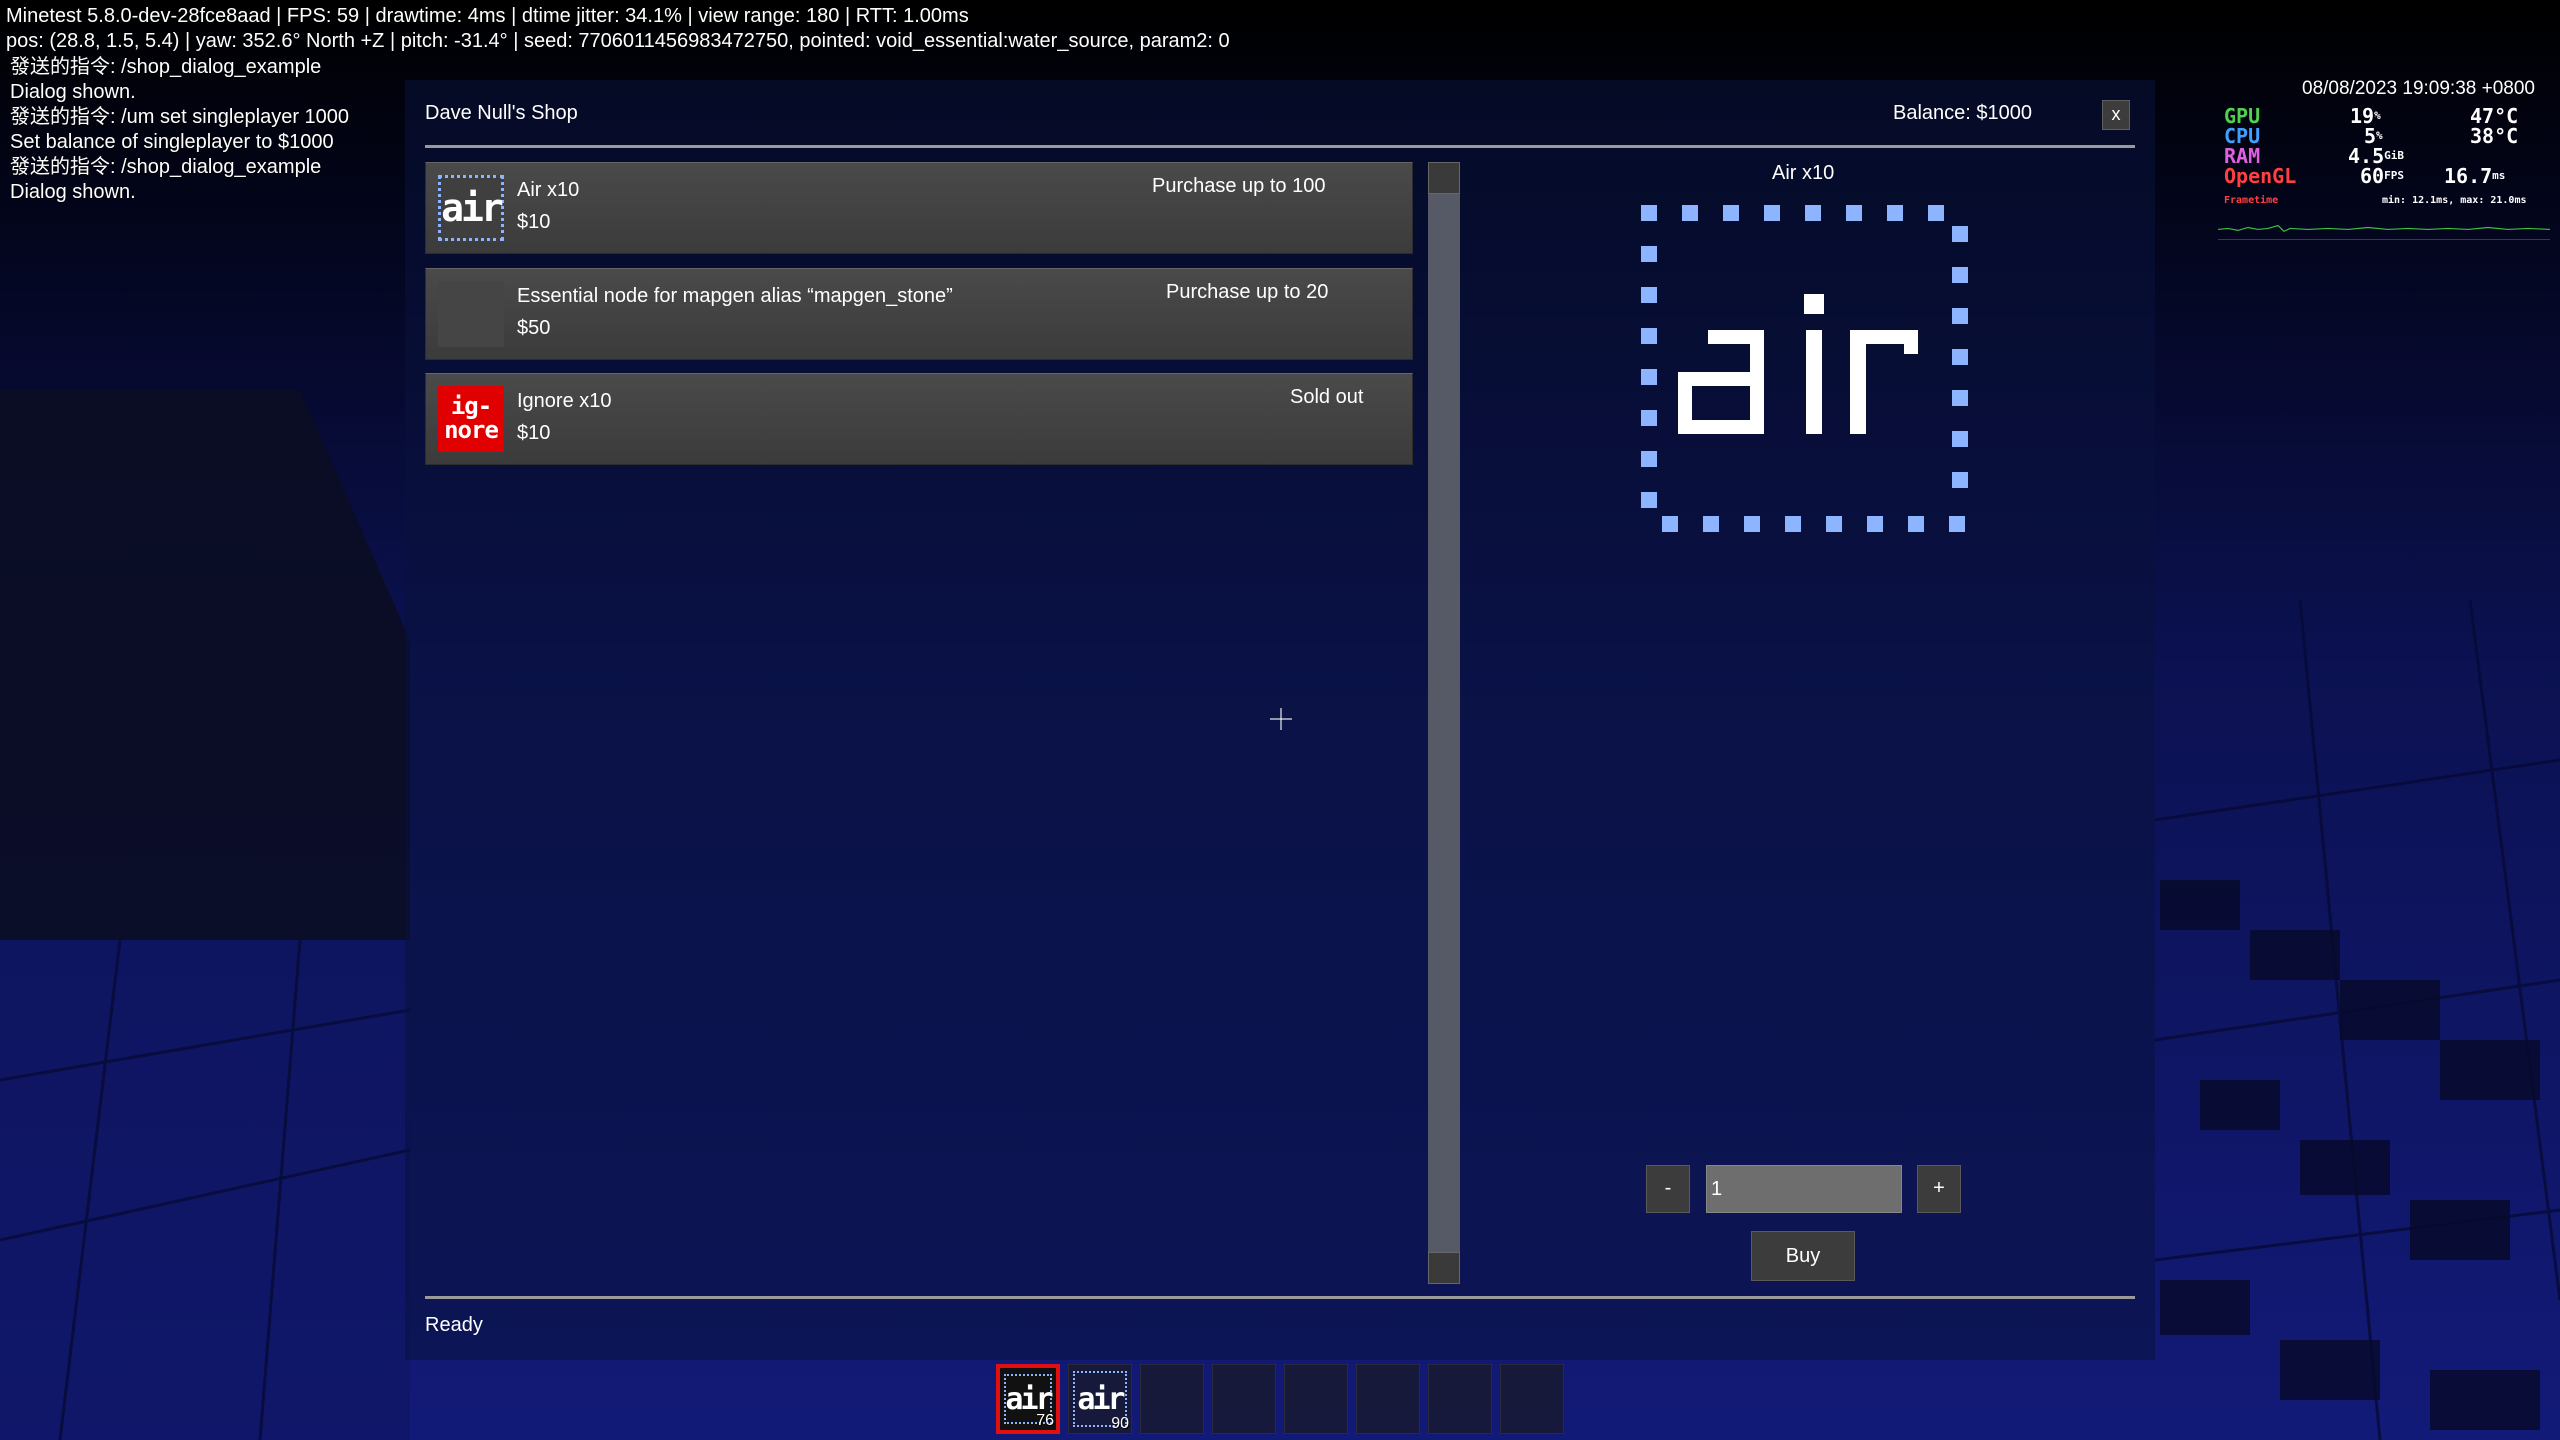 The width and height of the screenshot is (2560, 1440). What do you see at coordinates (2242, 136) in the screenshot?
I see `cpu-label: CPU` at bounding box center [2242, 136].